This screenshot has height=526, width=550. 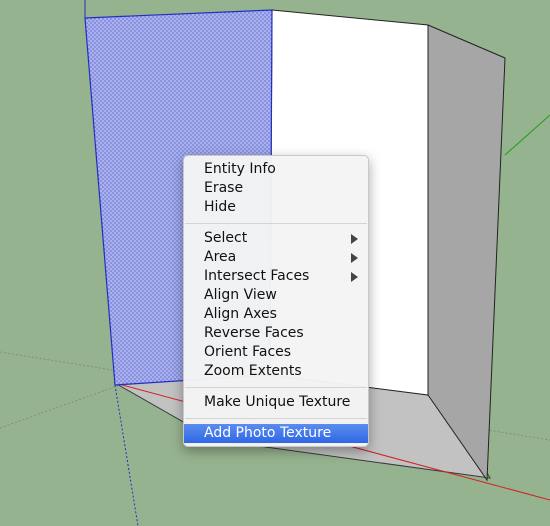 I want to click on blue-axis-dotted, so click(x=126, y=455).